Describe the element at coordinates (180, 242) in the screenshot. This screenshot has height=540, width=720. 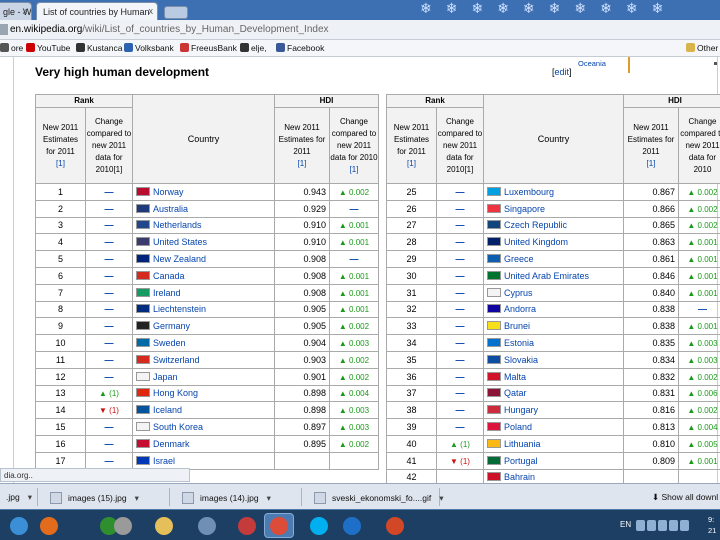
I see `country-link: United States` at that location.